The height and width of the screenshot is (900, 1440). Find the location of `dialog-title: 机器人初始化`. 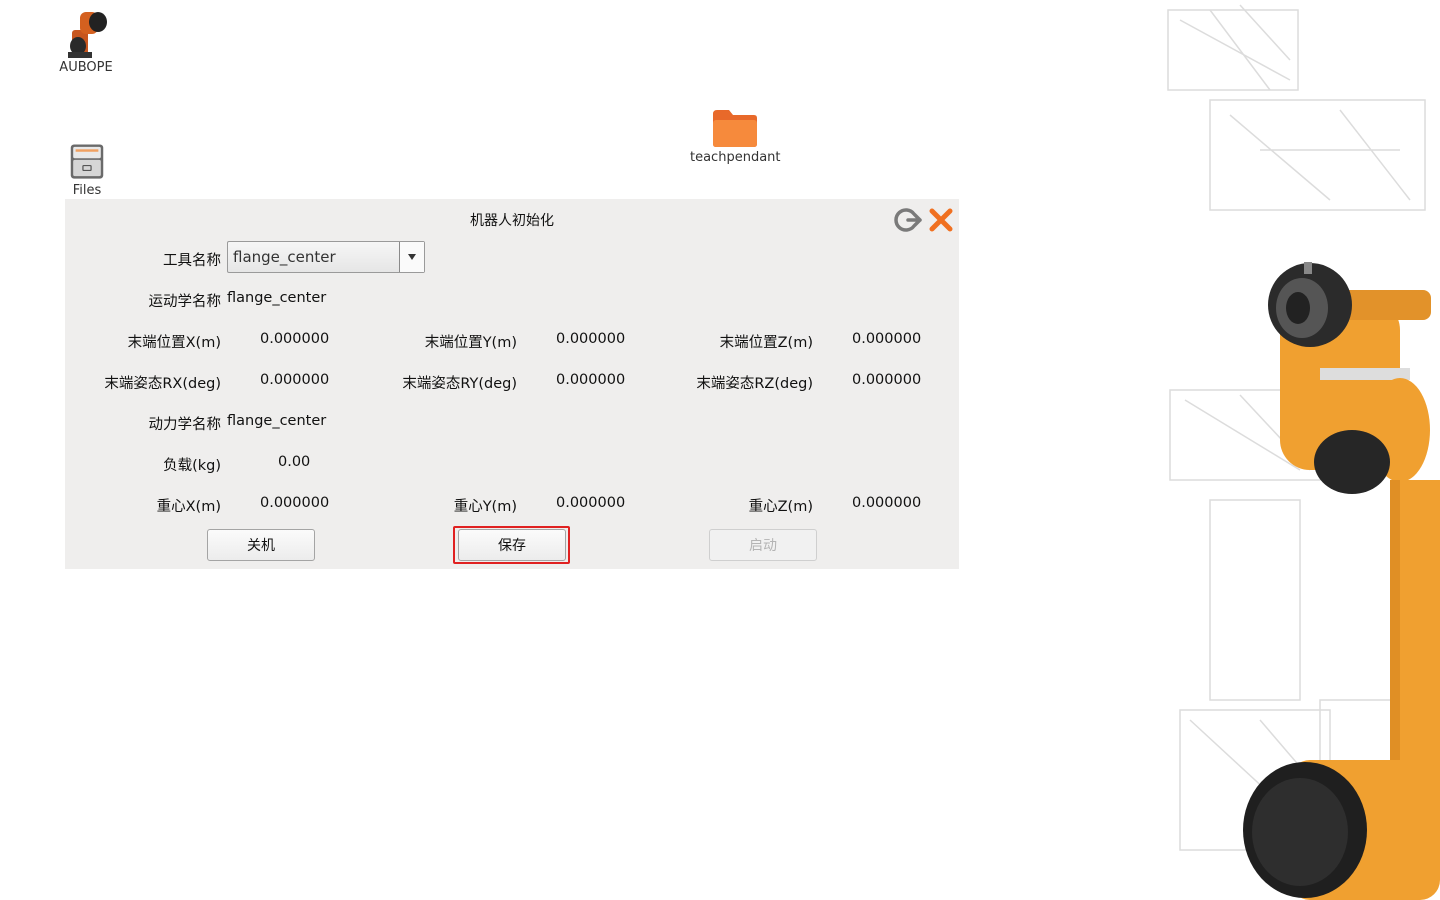

dialog-title: 机器人初始化 is located at coordinates (512, 221).